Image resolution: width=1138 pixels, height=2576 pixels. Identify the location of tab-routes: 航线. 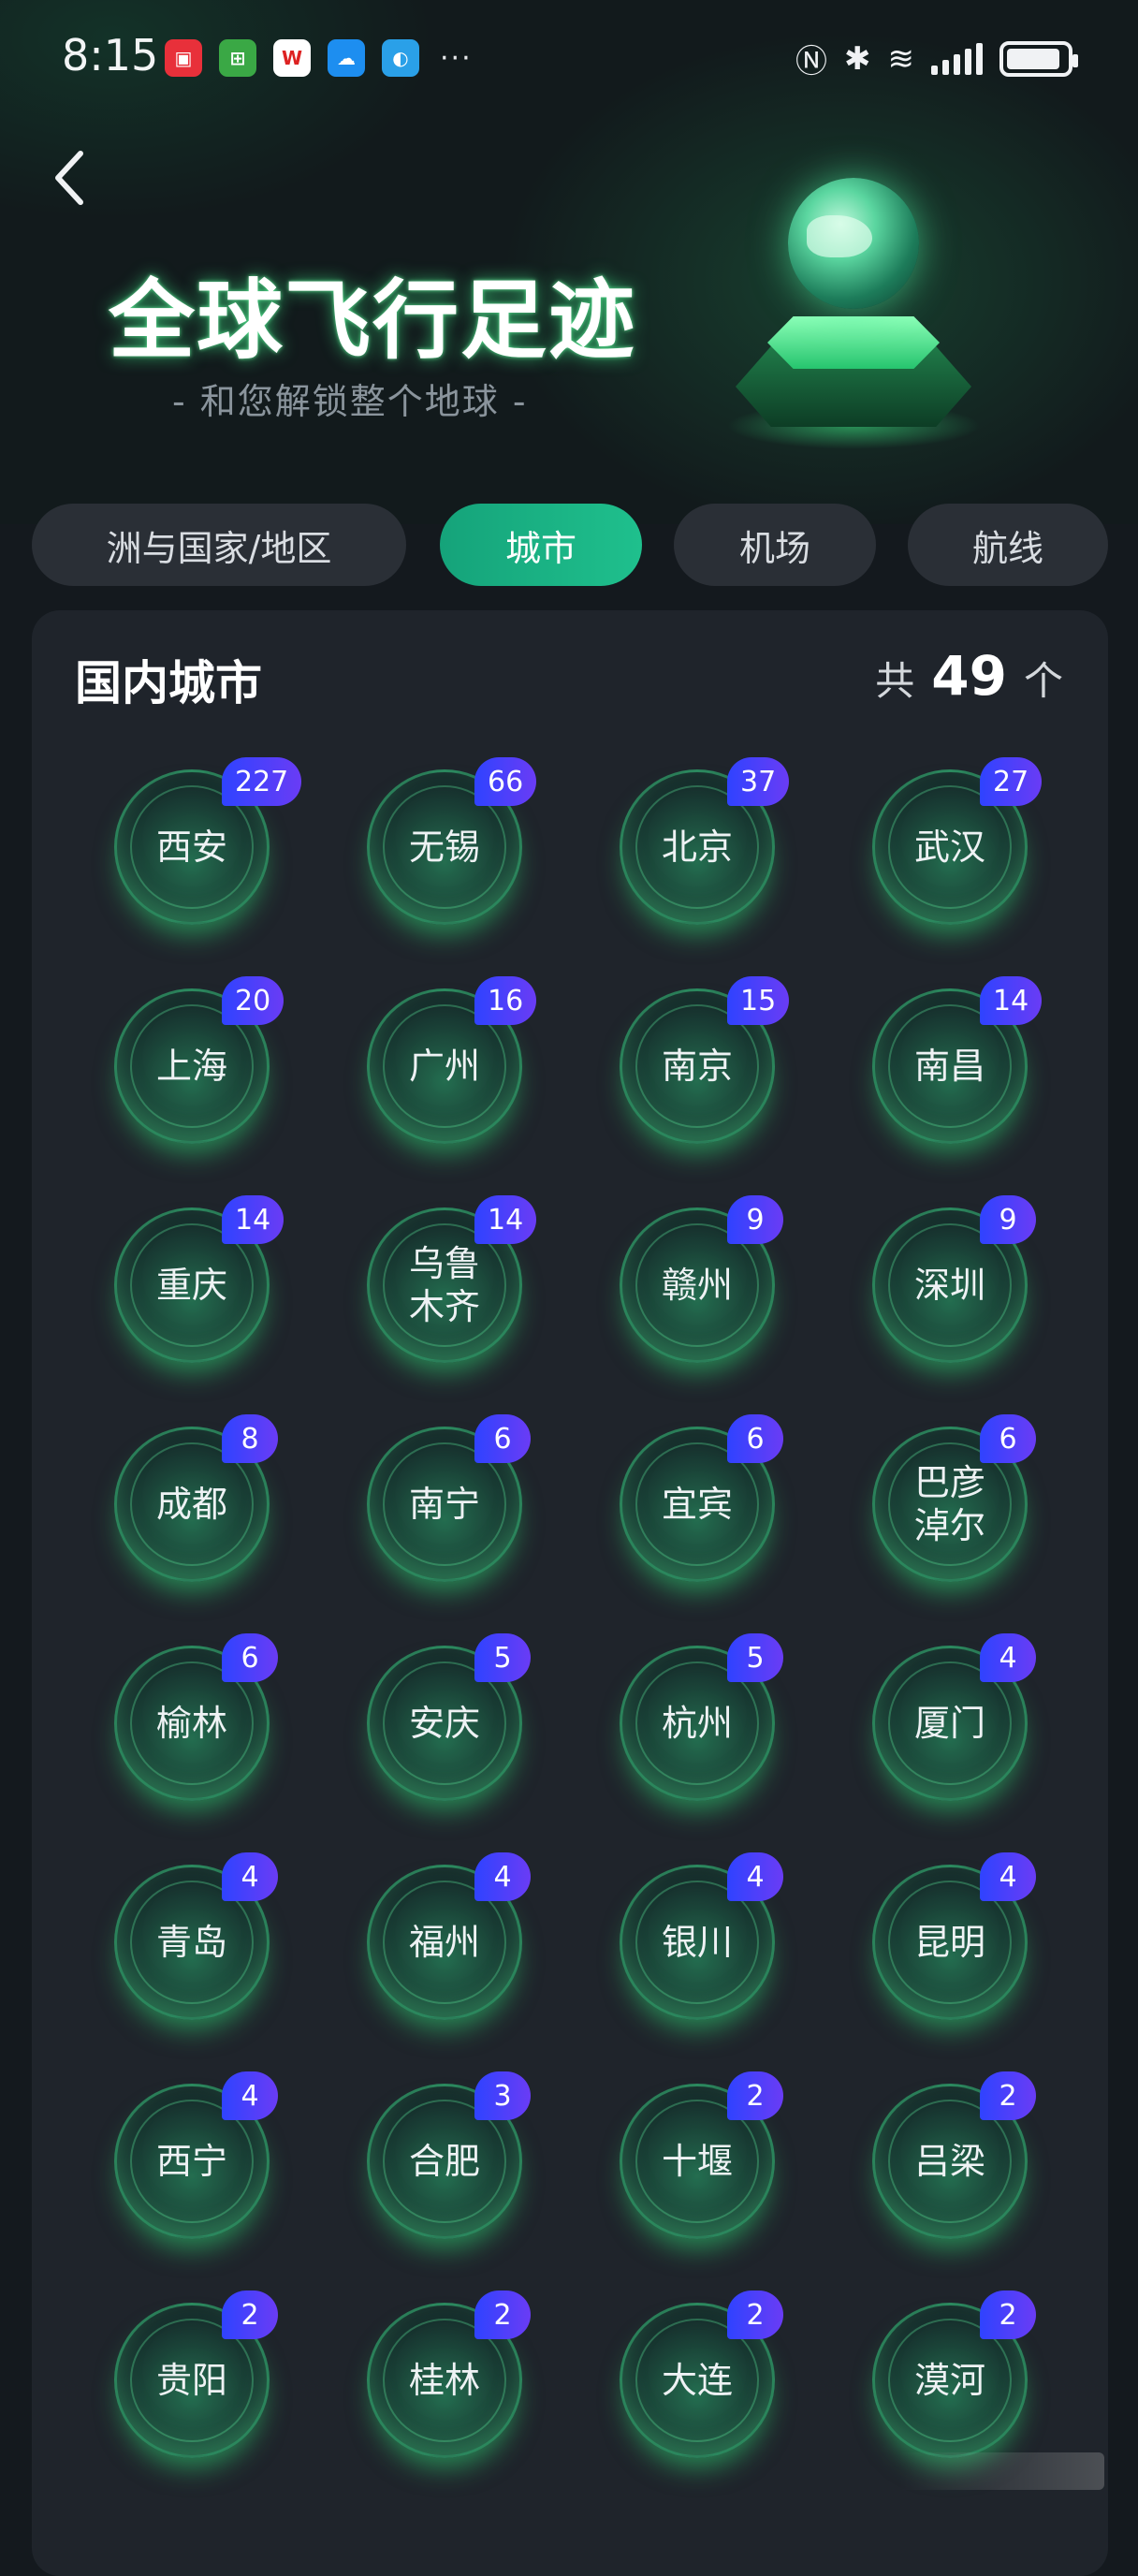
(1008, 545).